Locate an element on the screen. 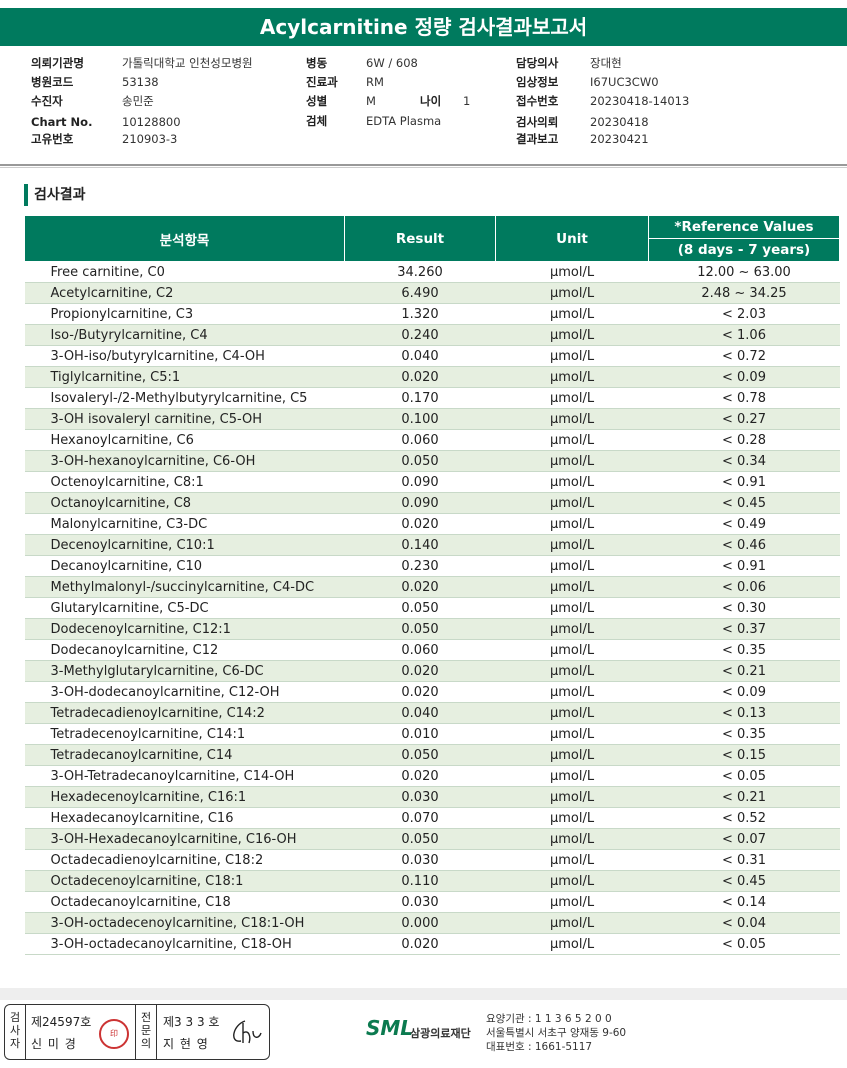 This screenshot has height=1068, width=847. analyte-name: Hexanoylcarnitine, C6 is located at coordinates (184, 440).